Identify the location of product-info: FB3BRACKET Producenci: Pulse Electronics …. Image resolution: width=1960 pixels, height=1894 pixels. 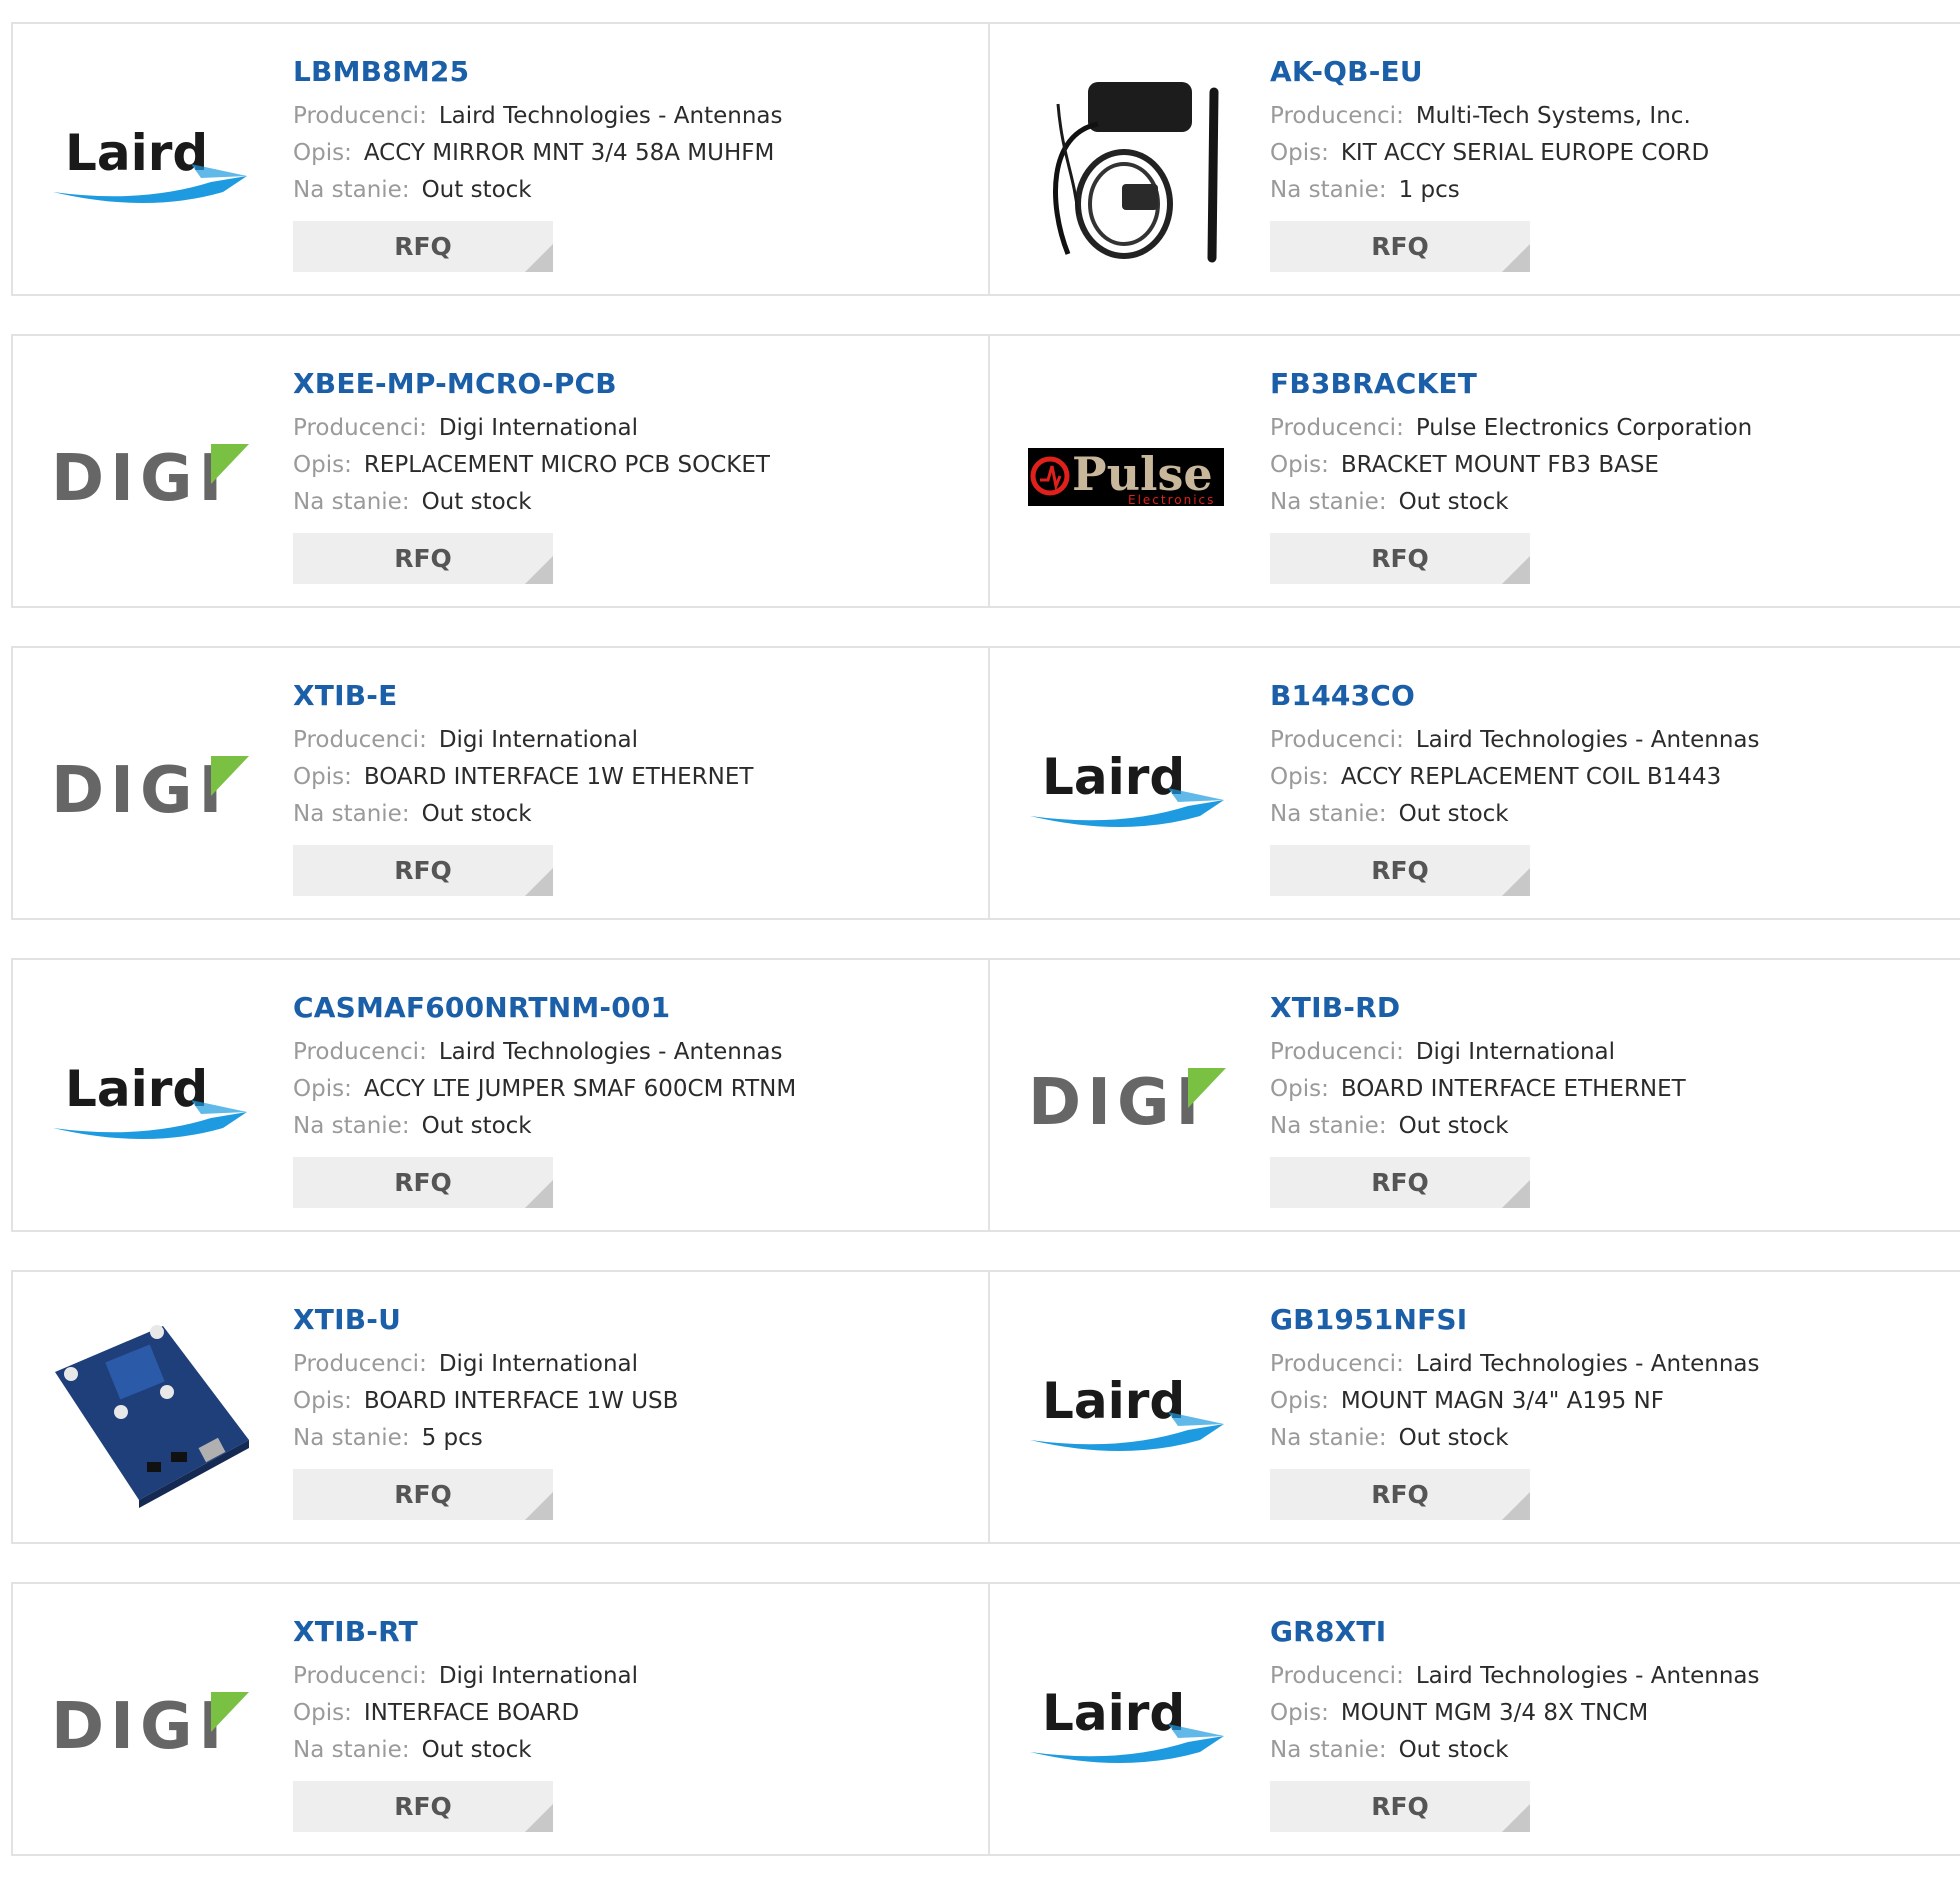
(1610, 474).